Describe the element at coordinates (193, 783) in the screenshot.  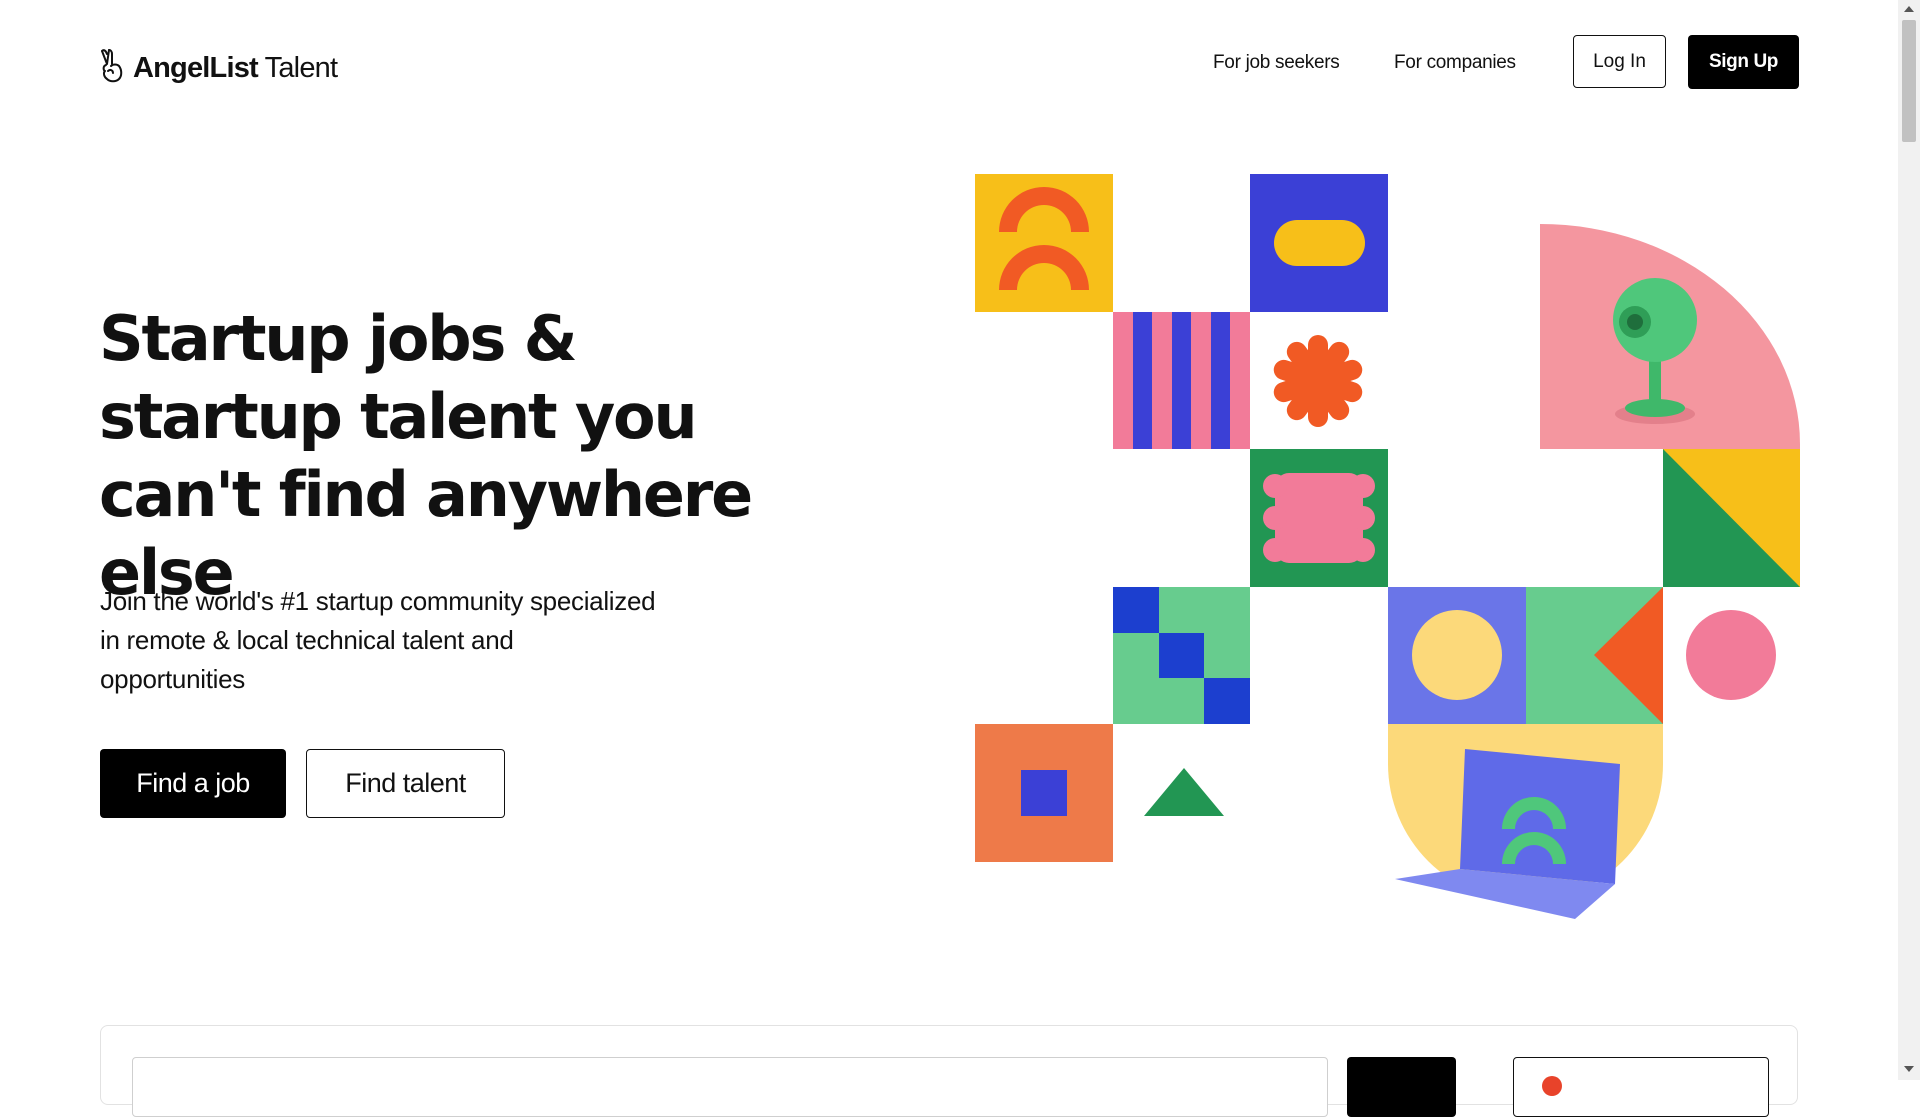
I see `find-job-button: Find a job` at that location.